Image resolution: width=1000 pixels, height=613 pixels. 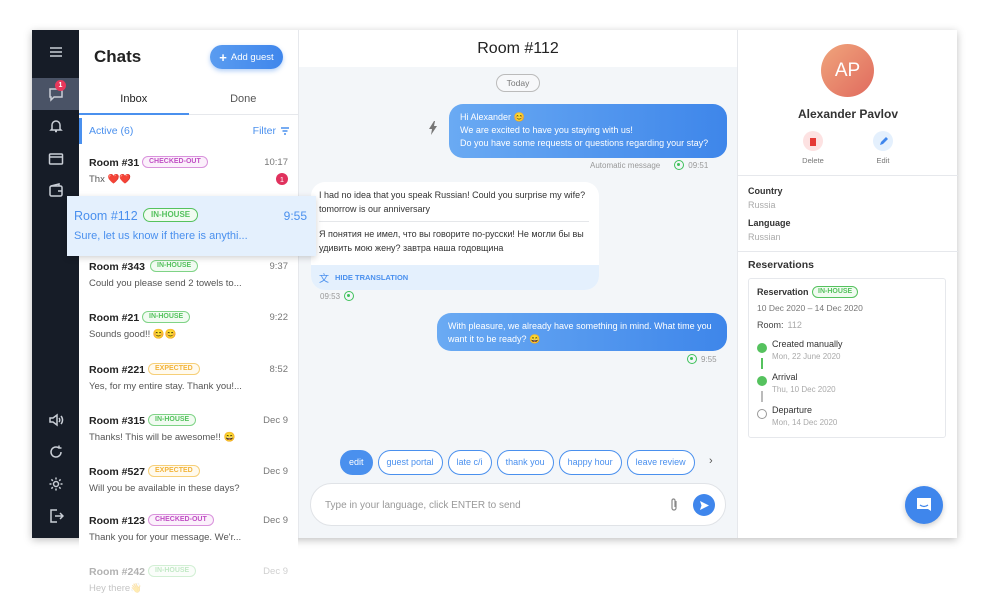 I want to click on translation-divider, so click(x=454, y=221).